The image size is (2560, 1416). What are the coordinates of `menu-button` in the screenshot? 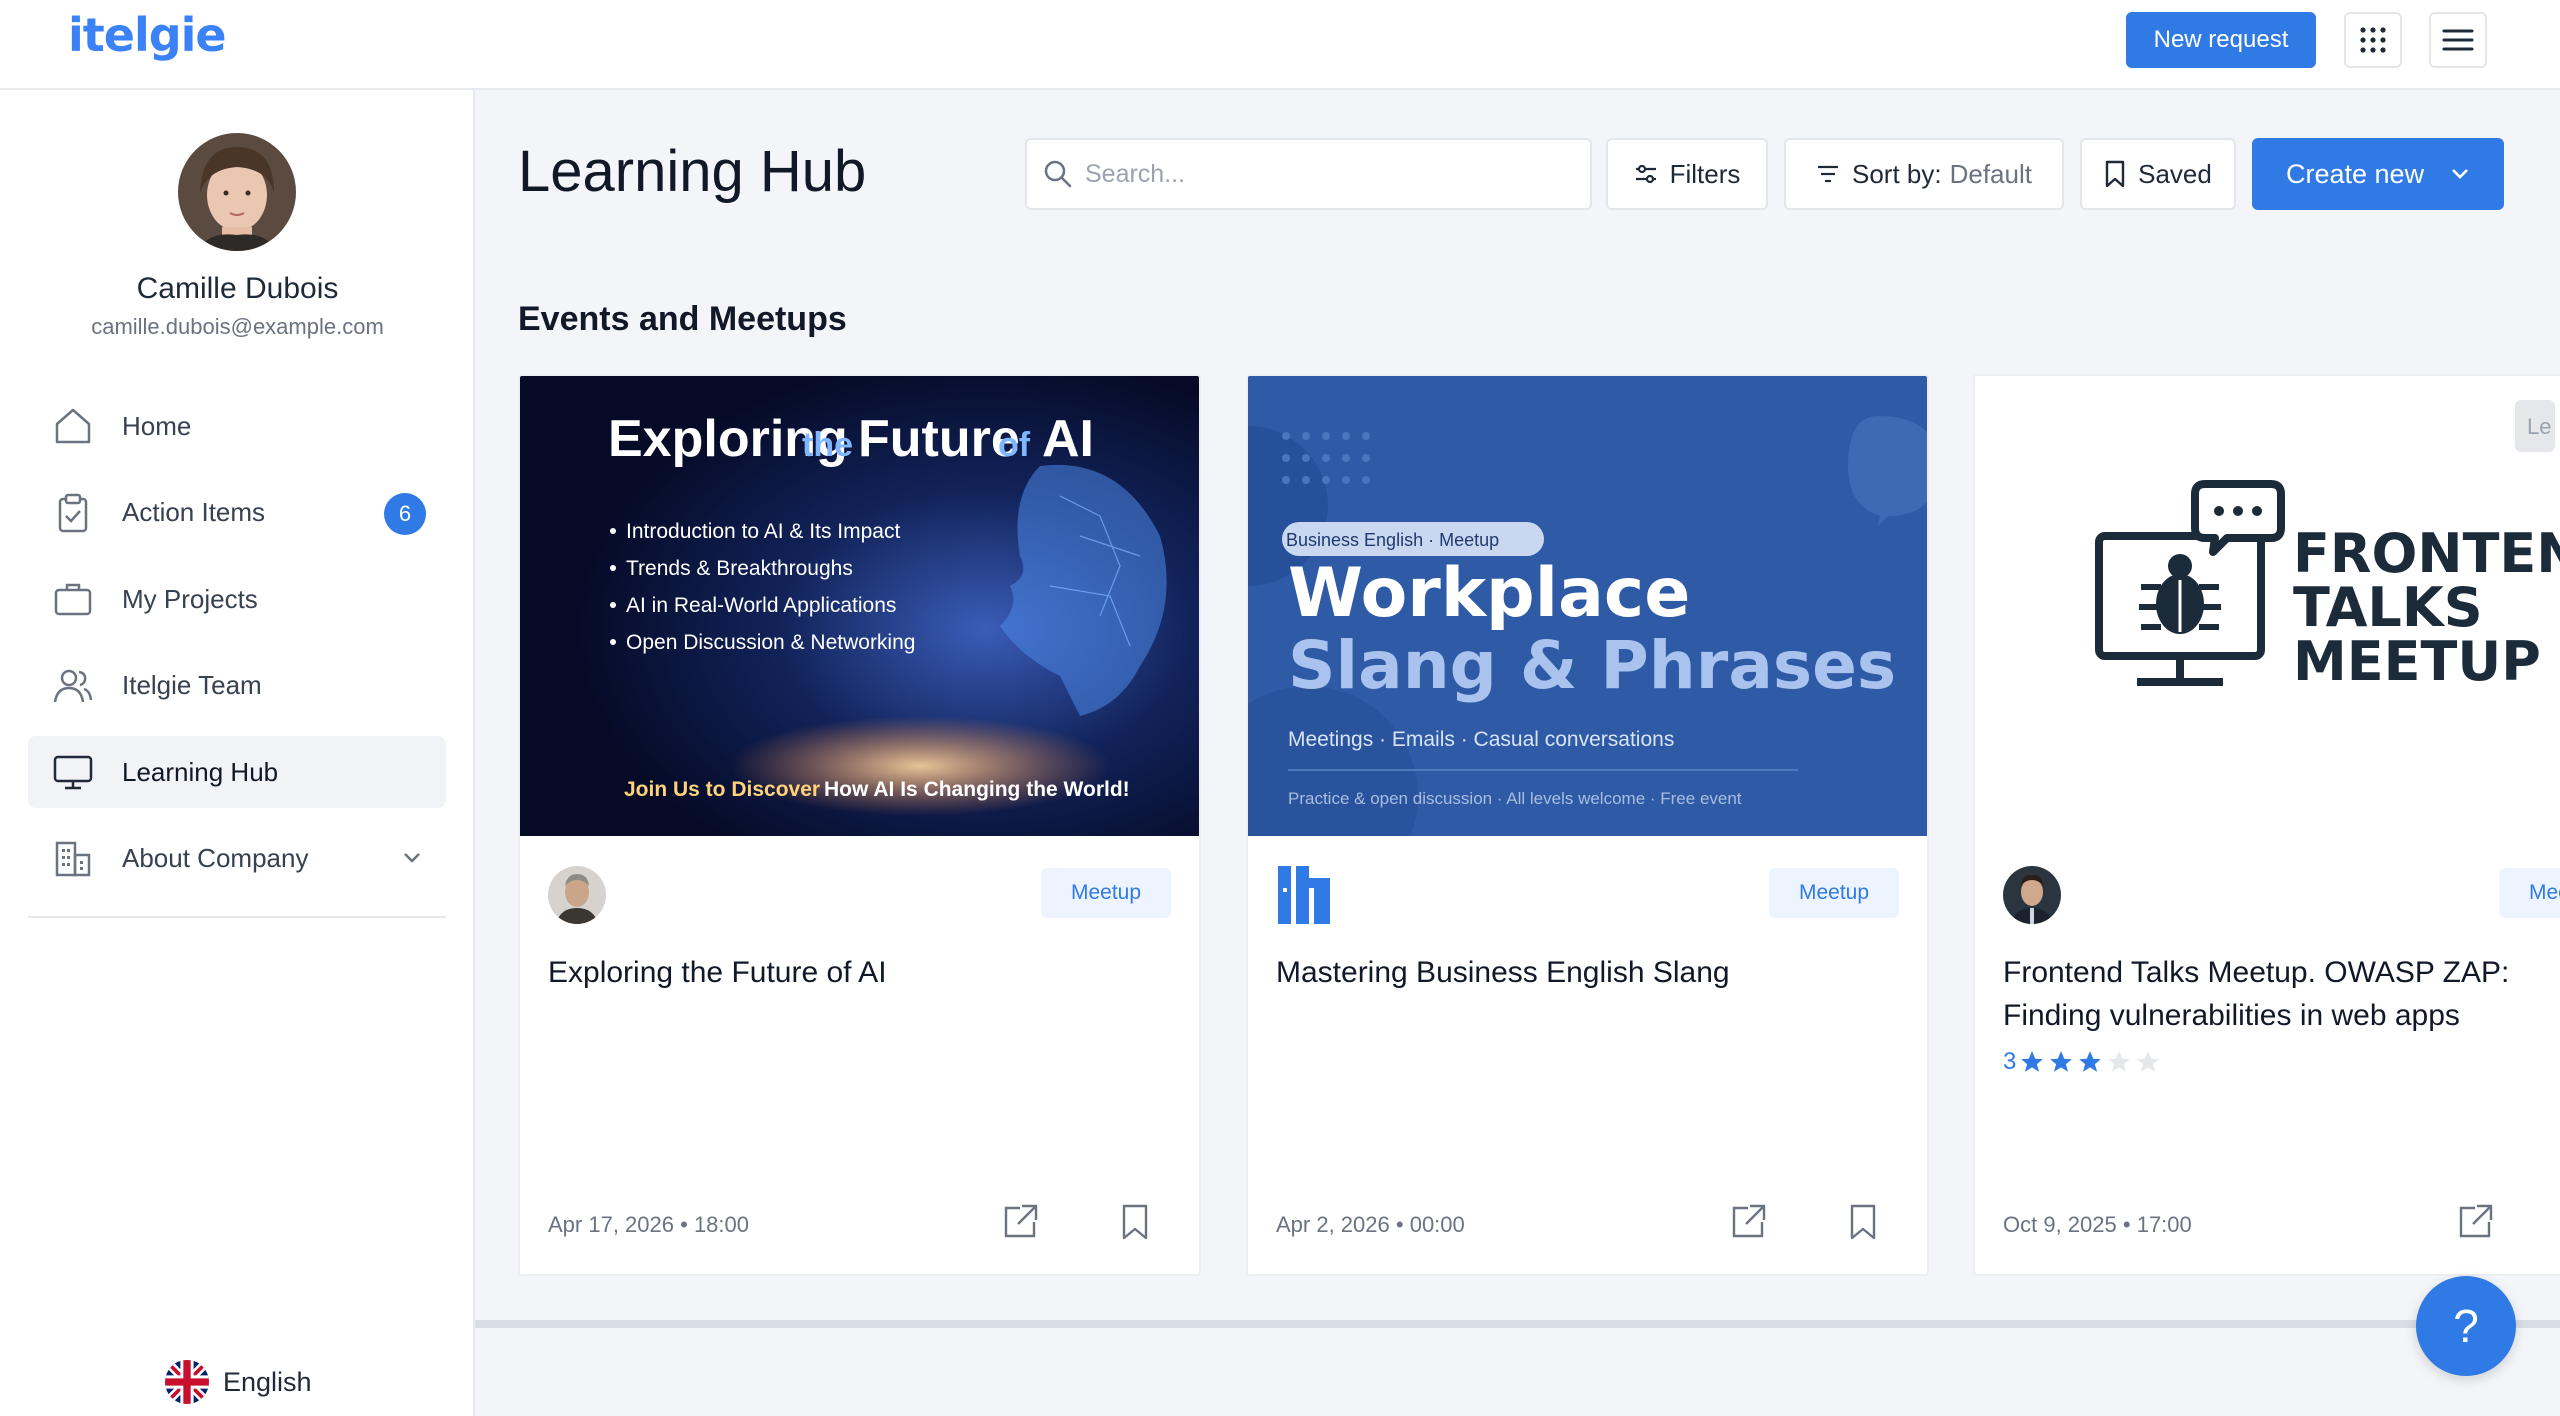 It's located at (2458, 40).